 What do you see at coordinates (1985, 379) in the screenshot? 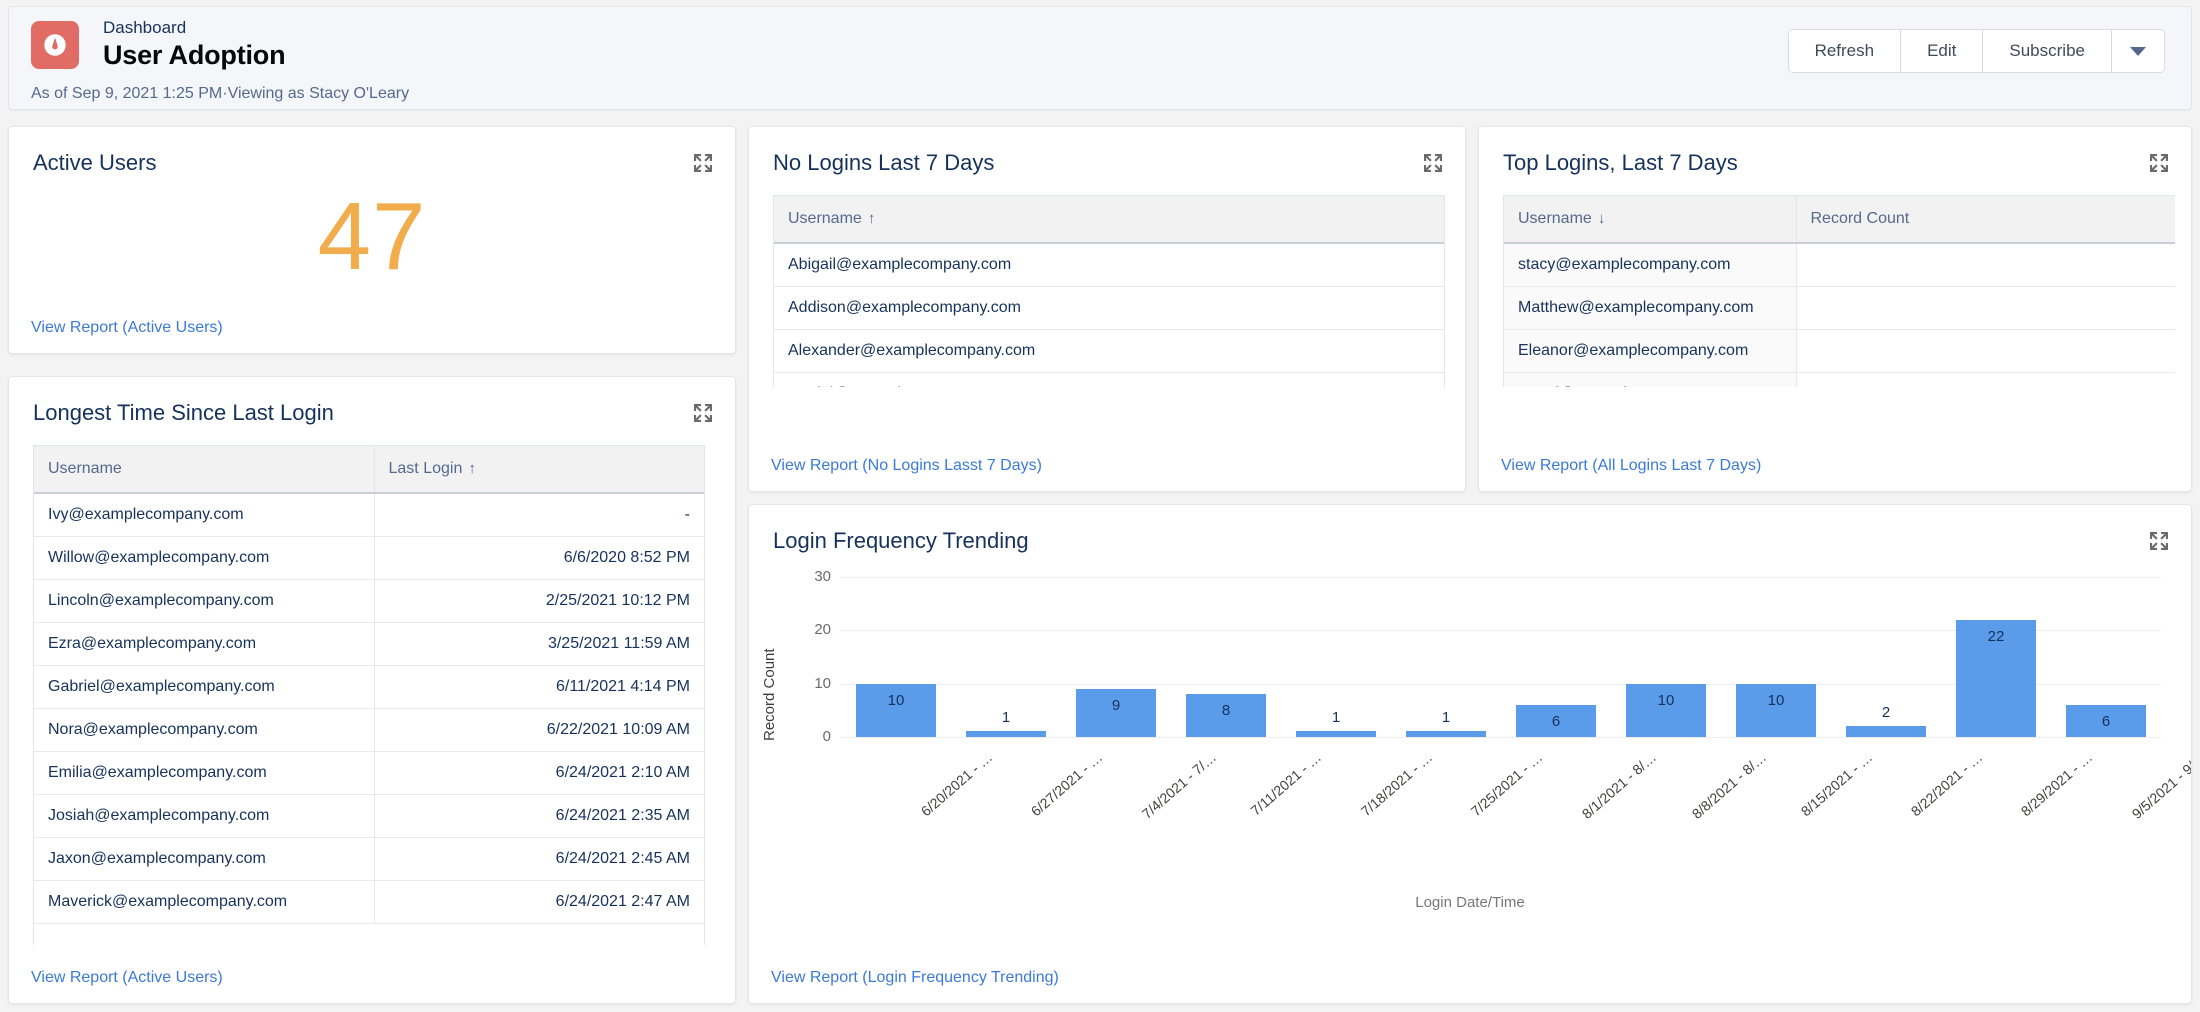
I see `cell-record-count: 2` at bounding box center [1985, 379].